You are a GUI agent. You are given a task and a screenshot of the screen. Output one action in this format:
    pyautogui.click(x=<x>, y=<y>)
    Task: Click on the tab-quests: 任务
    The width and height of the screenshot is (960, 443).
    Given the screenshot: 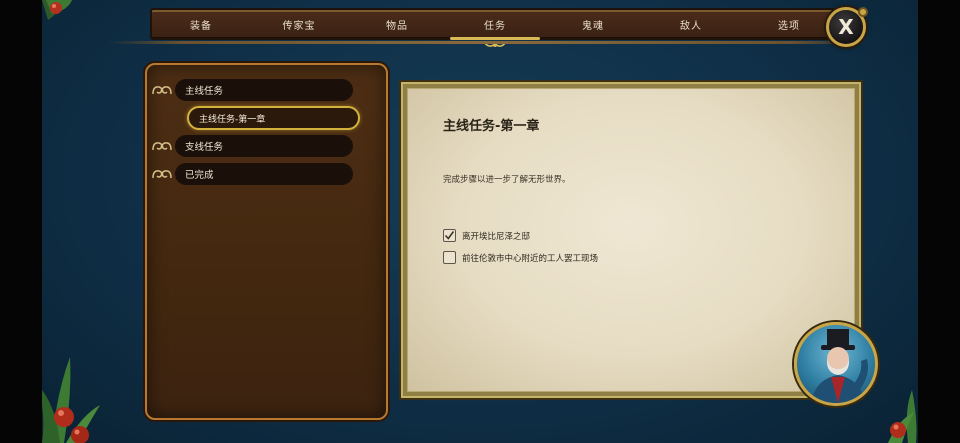 What is the action you would take?
    pyautogui.click(x=495, y=28)
    